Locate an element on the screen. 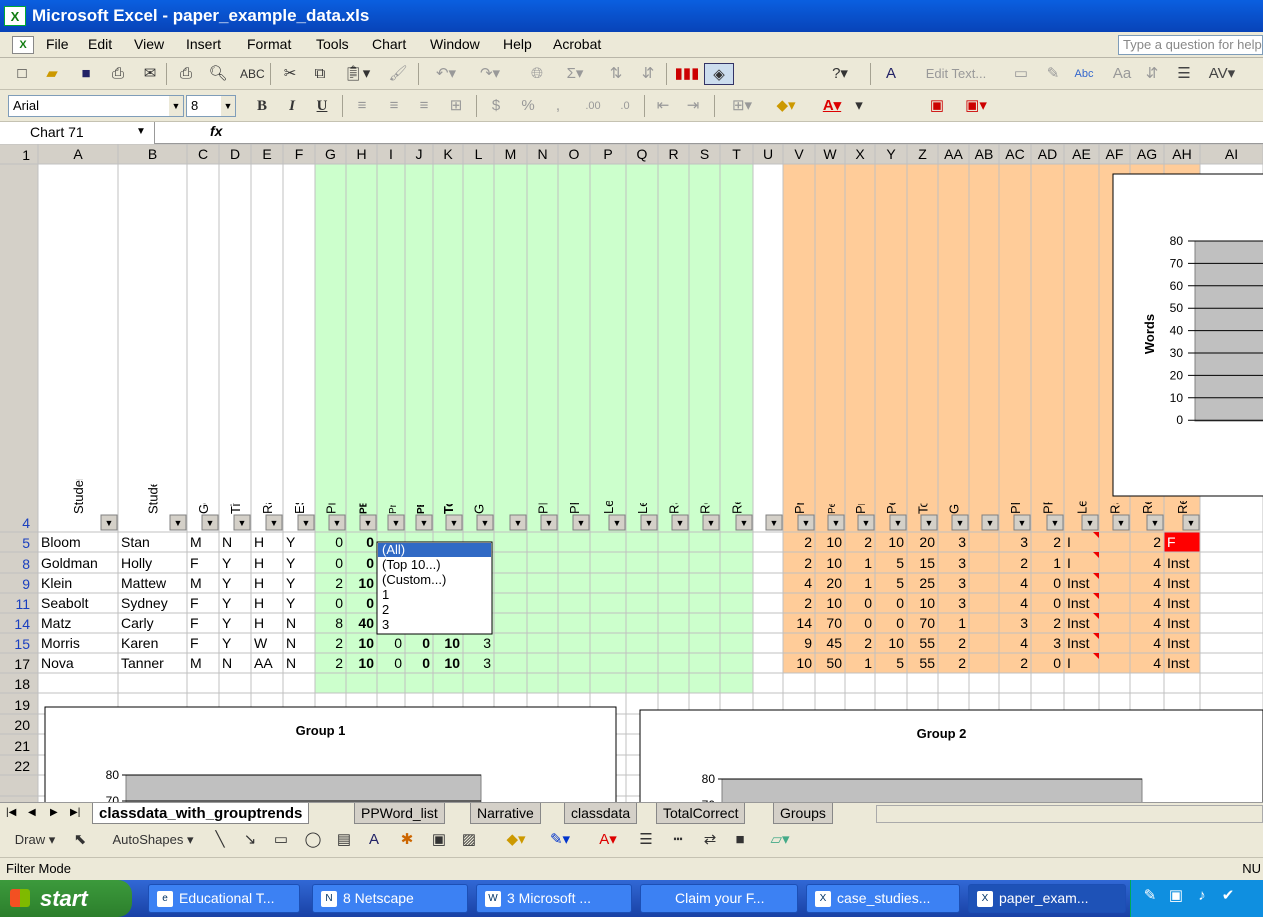  cell-v4: 2 is located at coordinates (808, 542).